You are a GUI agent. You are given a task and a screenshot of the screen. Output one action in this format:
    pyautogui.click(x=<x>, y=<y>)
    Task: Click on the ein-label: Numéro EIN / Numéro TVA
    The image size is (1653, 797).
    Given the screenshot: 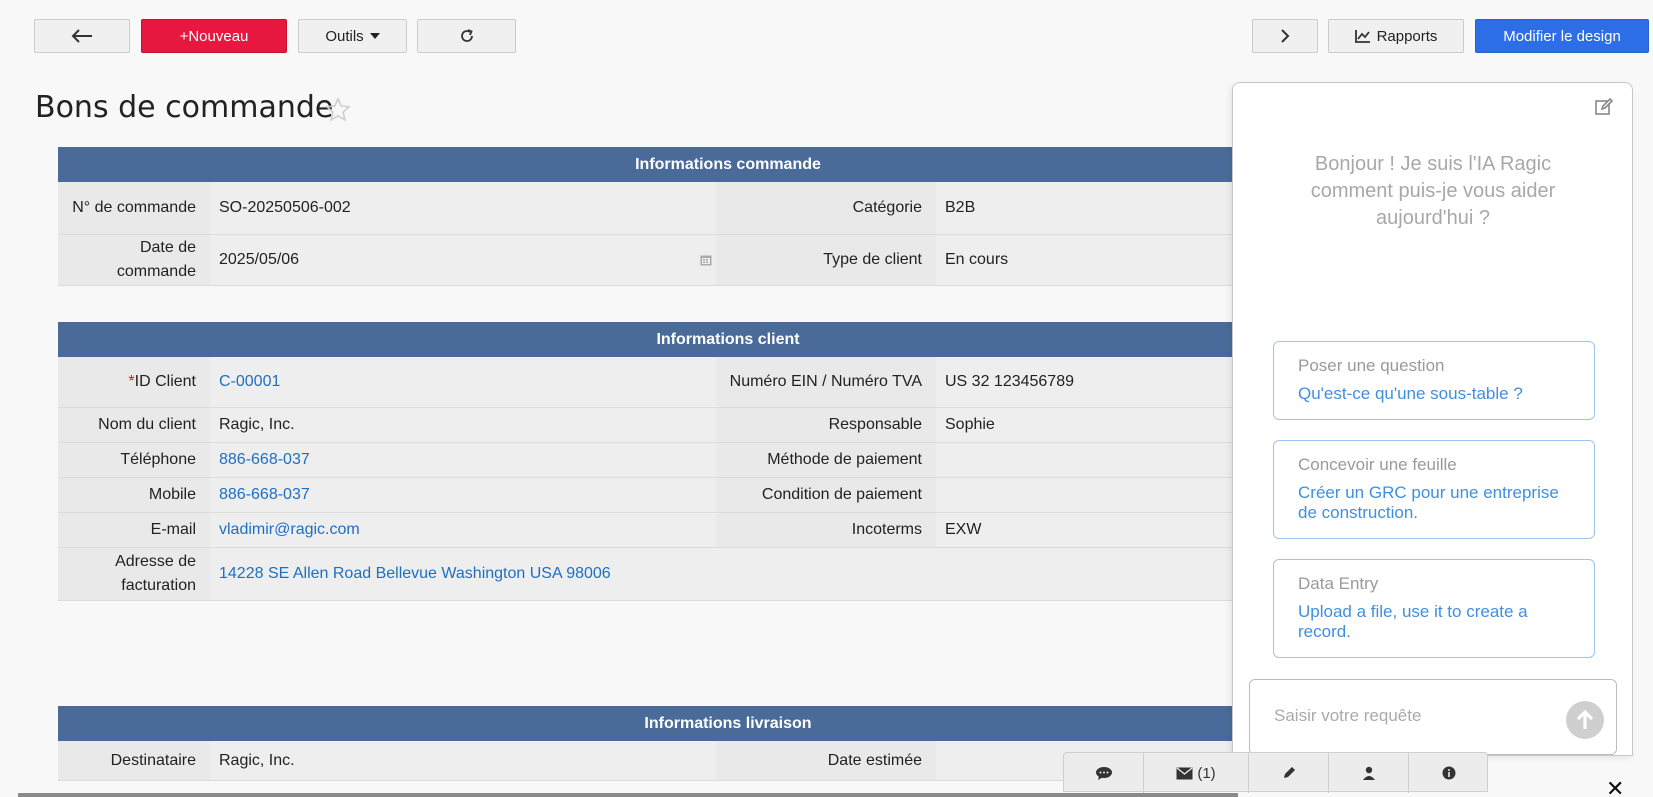 What is the action you would take?
    pyautogui.click(x=826, y=382)
    